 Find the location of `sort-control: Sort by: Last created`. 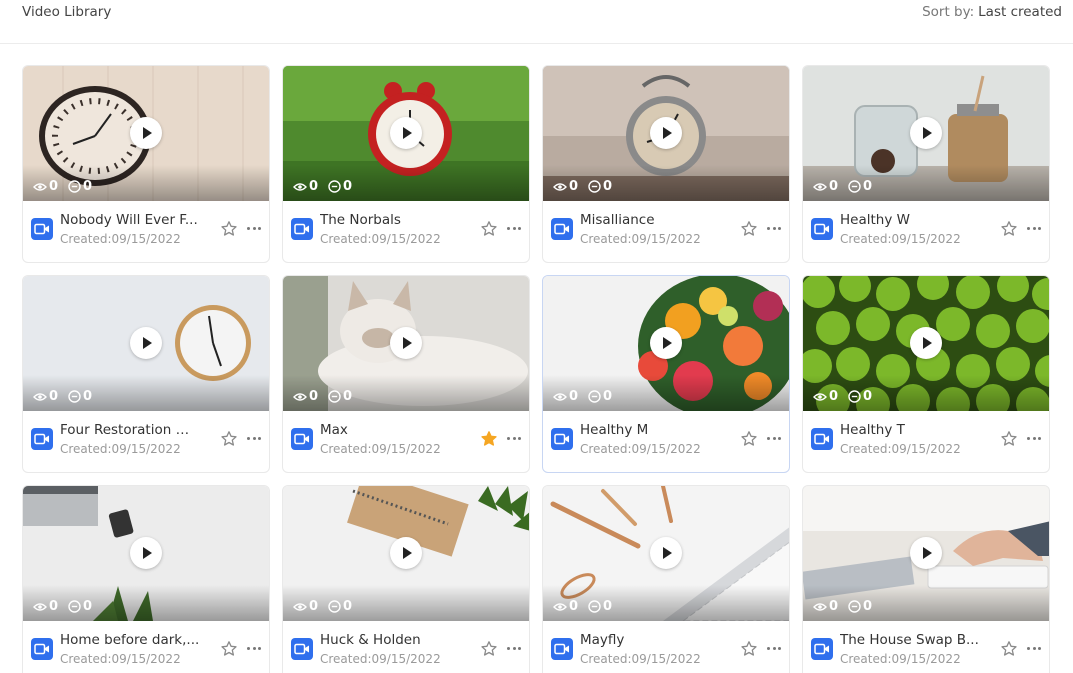

sort-control: Sort by: Last created is located at coordinates (992, 12).